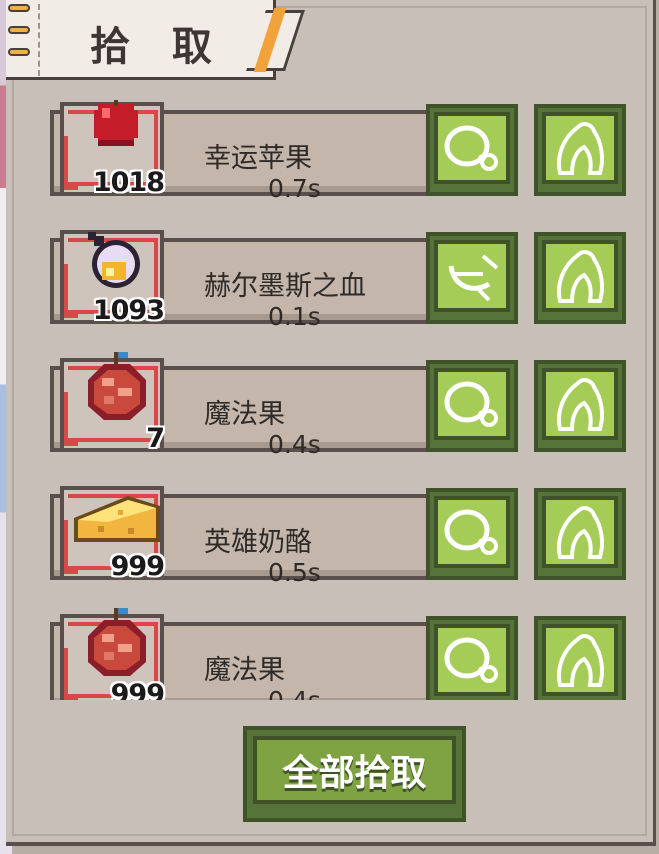 This screenshot has height=854, width=659. Describe the element at coordinates (112, 149) in the screenshot. I see `item-slot: 1018` at that location.